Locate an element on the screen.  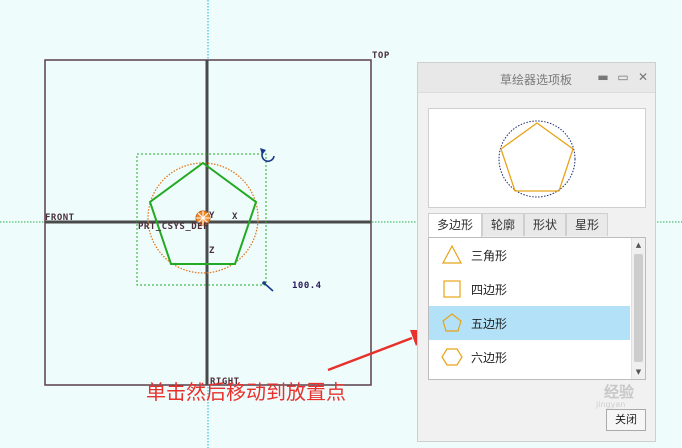
list-scrollbar: ▲ ▼ is located at coordinates (638, 308).